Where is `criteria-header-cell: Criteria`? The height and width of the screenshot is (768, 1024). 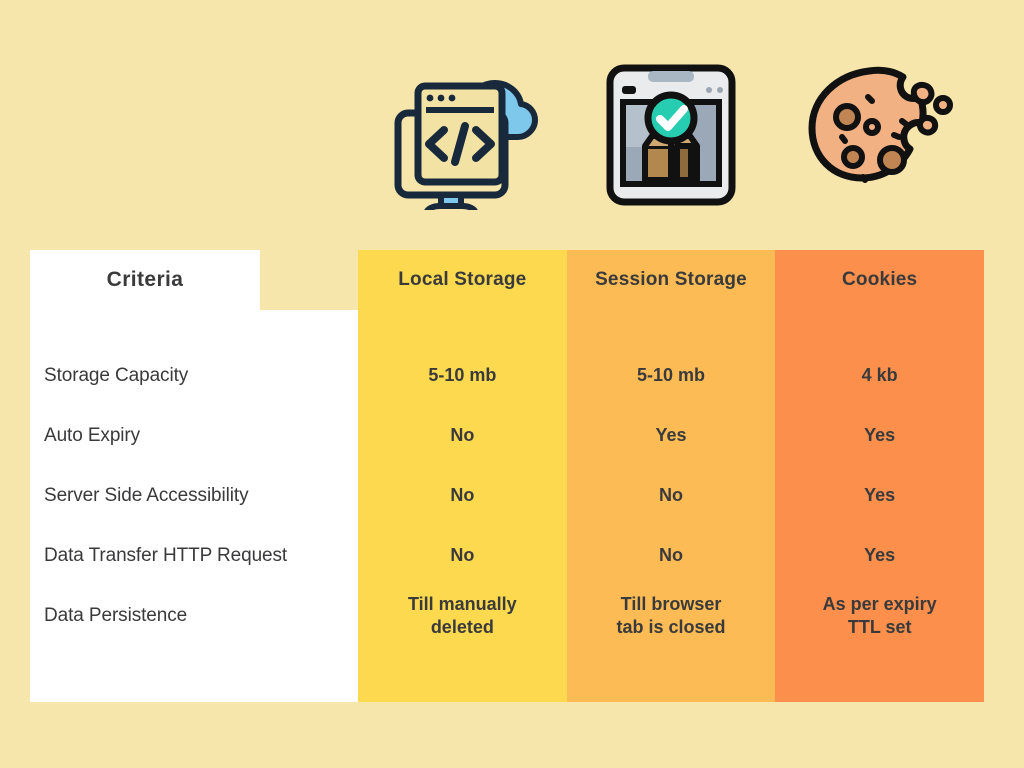
criteria-header-cell: Criteria is located at coordinates (145, 280).